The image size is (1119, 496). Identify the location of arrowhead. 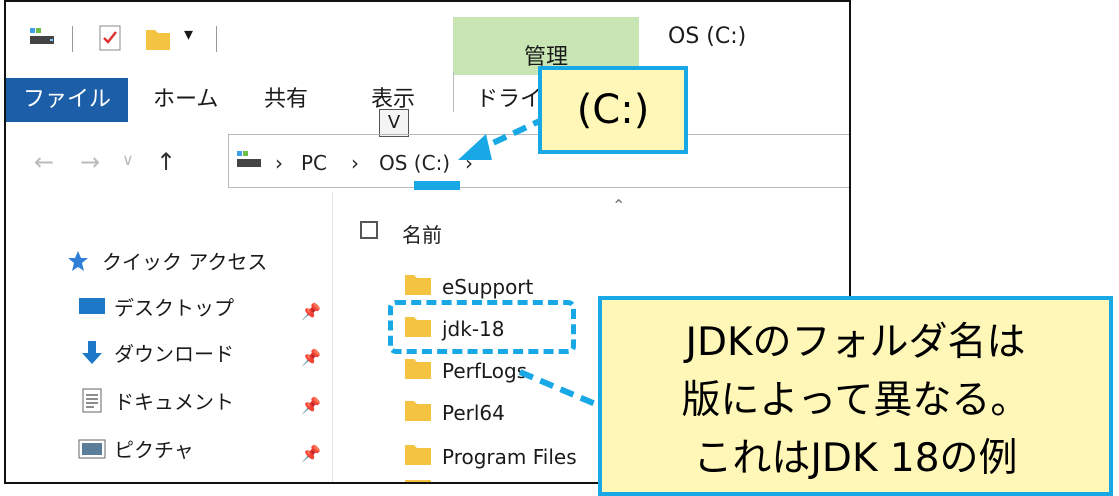
(475, 147).